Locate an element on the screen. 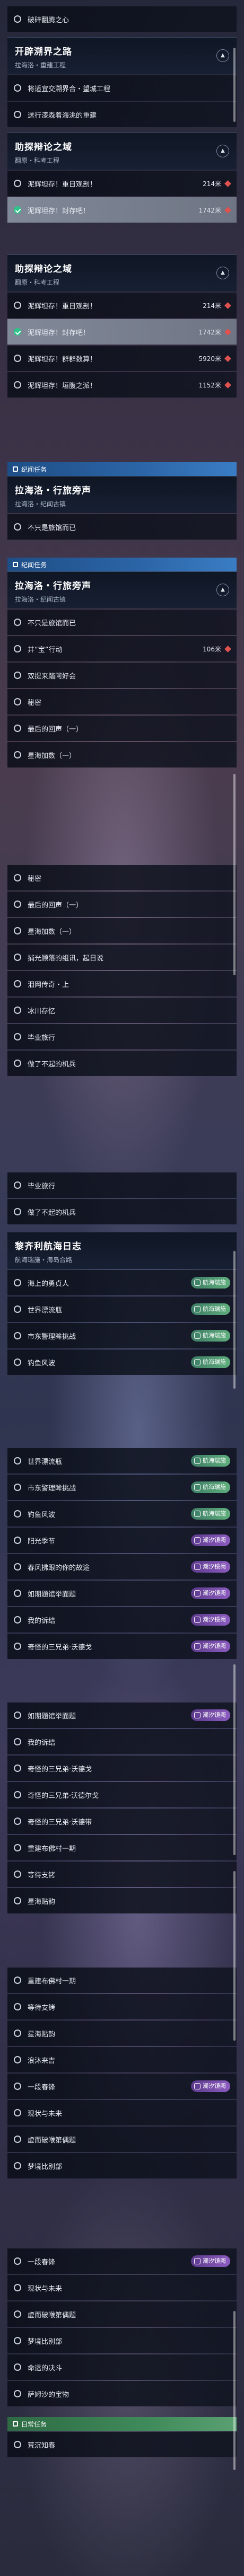 The image size is (244, 2576). quest-label: 破碎翻腾之心 is located at coordinates (49, 20).